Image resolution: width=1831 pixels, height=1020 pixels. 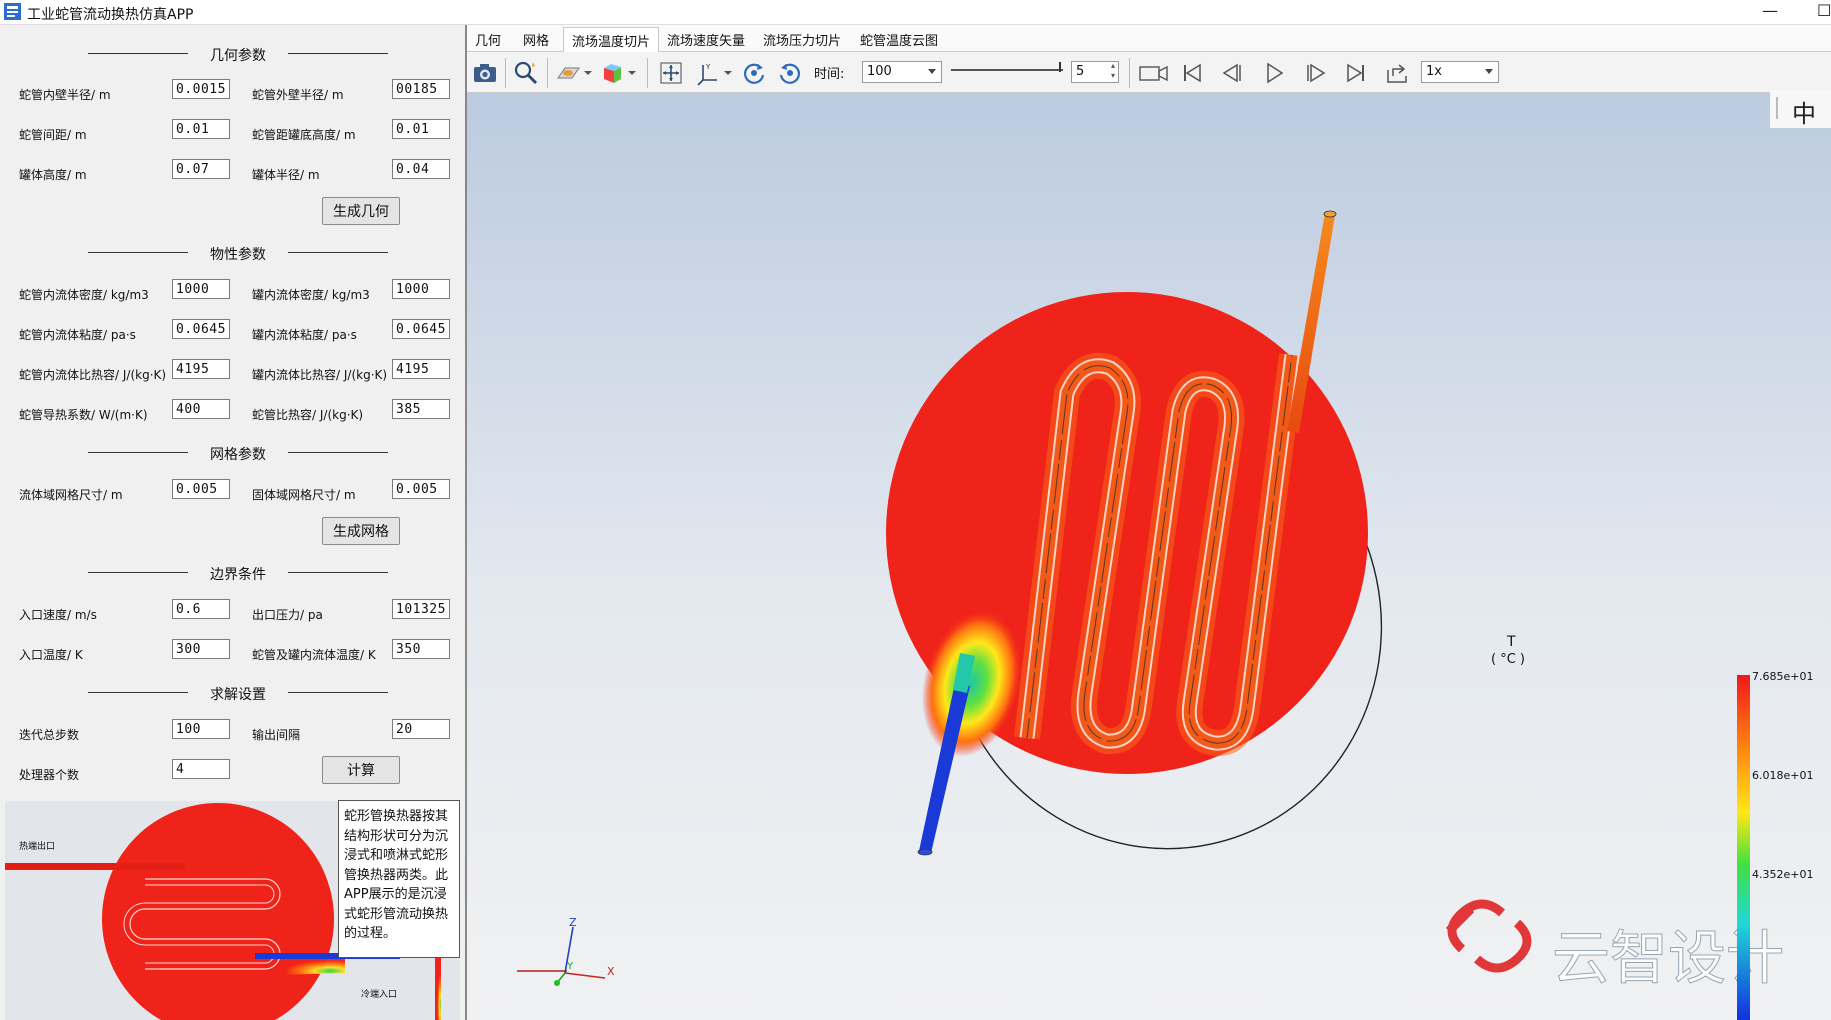 I want to click on rotate-left-icon, so click(x=754, y=73).